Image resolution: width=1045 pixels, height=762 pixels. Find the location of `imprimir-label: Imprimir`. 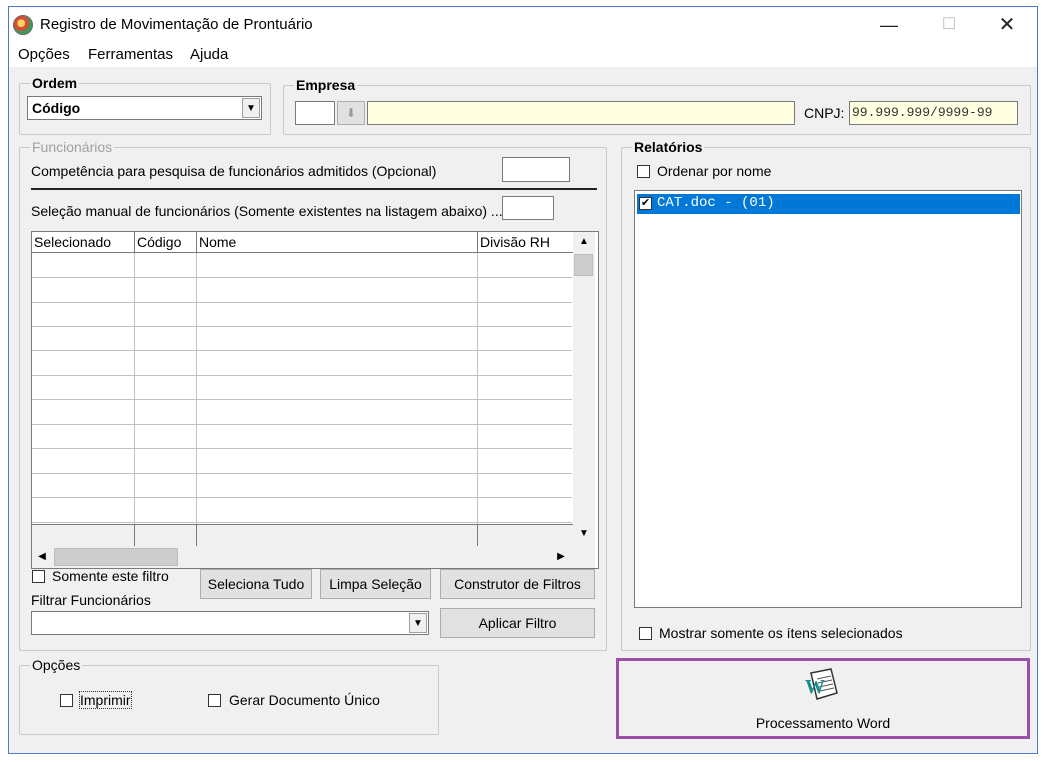

imprimir-label: Imprimir is located at coordinates (105, 700).